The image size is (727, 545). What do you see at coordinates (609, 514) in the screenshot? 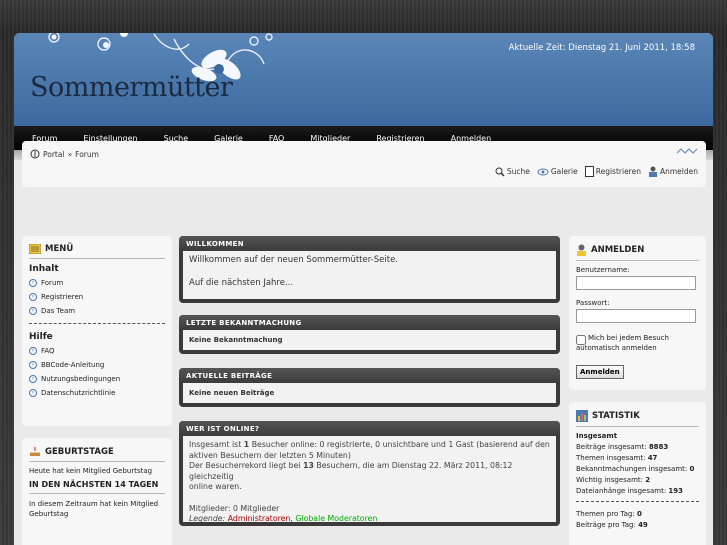
I see `stat-topics-per-day: Themen pro Tag: 0` at bounding box center [609, 514].